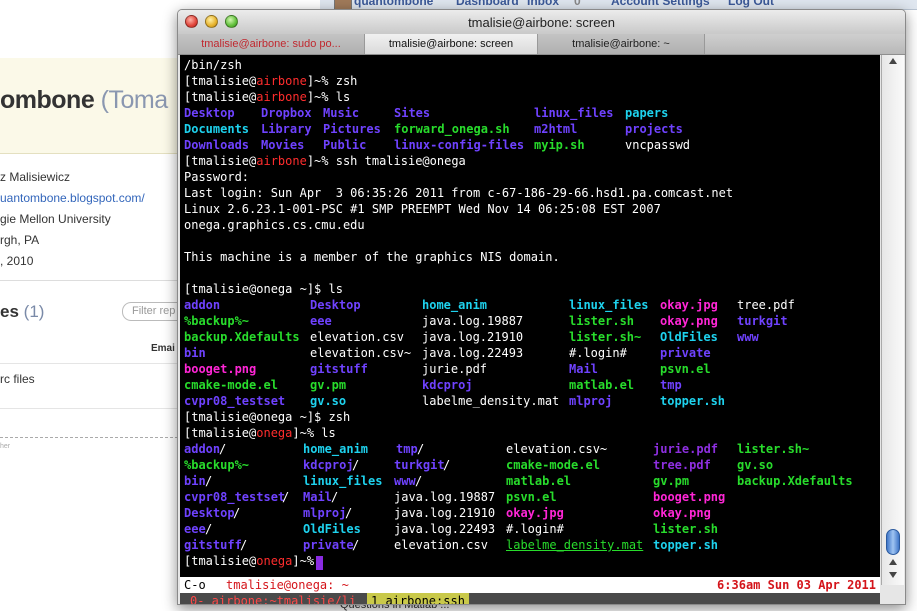 Image resolution: width=917 pixels, height=611 pixels. What do you see at coordinates (530, 385) in the screenshot?
I see `terminal-line: cmake-mode.el gv.pm kdcproj matlab.el tmp` at bounding box center [530, 385].